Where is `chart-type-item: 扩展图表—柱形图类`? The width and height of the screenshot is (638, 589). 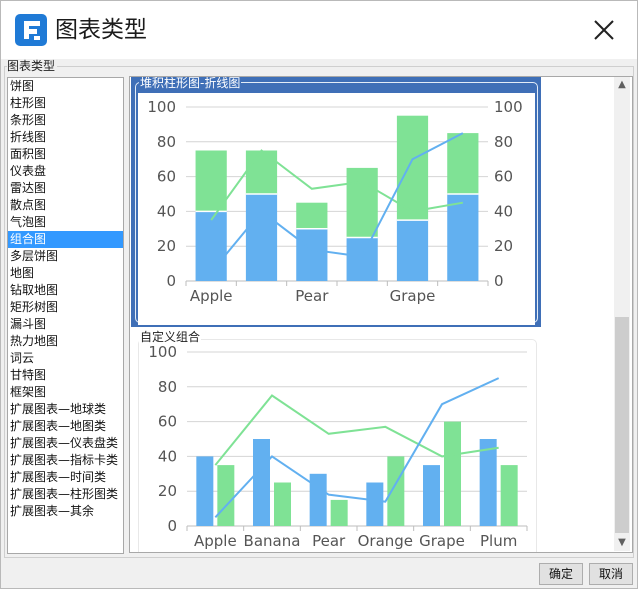
chart-type-item: 扩展图表—柱形图类 is located at coordinates (65, 494).